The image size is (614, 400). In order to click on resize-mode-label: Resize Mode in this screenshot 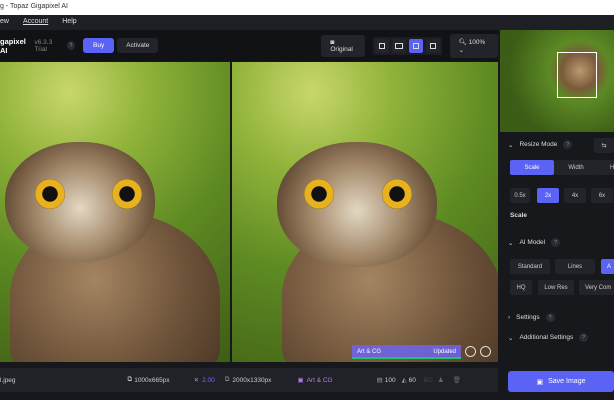, I will do `click(538, 144)`.